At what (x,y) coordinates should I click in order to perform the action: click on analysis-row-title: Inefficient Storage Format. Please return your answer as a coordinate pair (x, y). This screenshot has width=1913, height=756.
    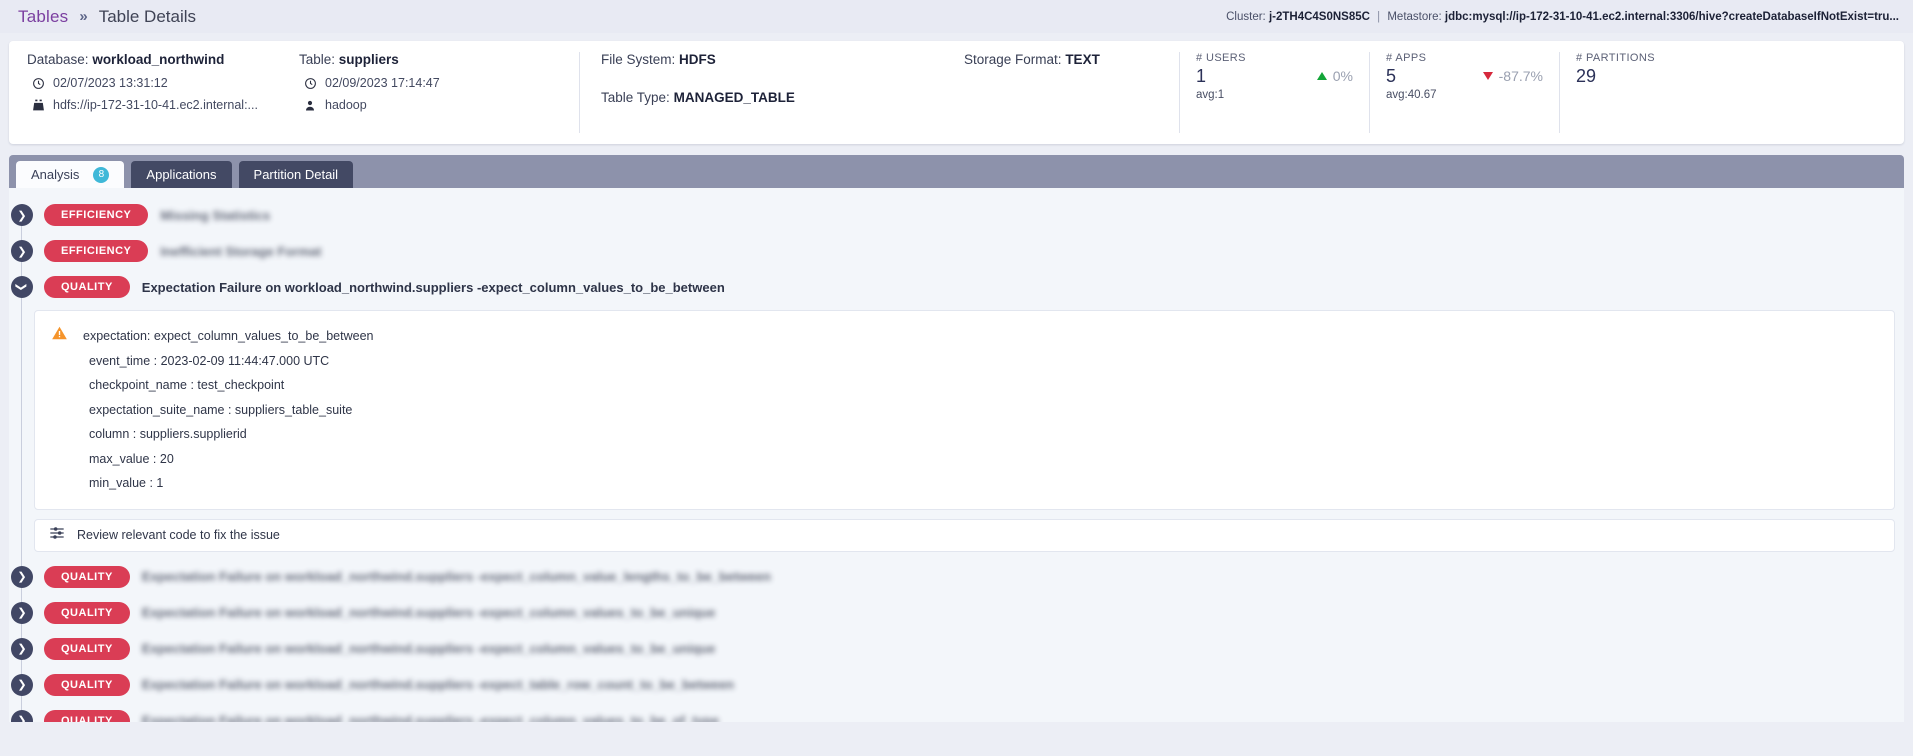
    Looking at the image, I should click on (241, 251).